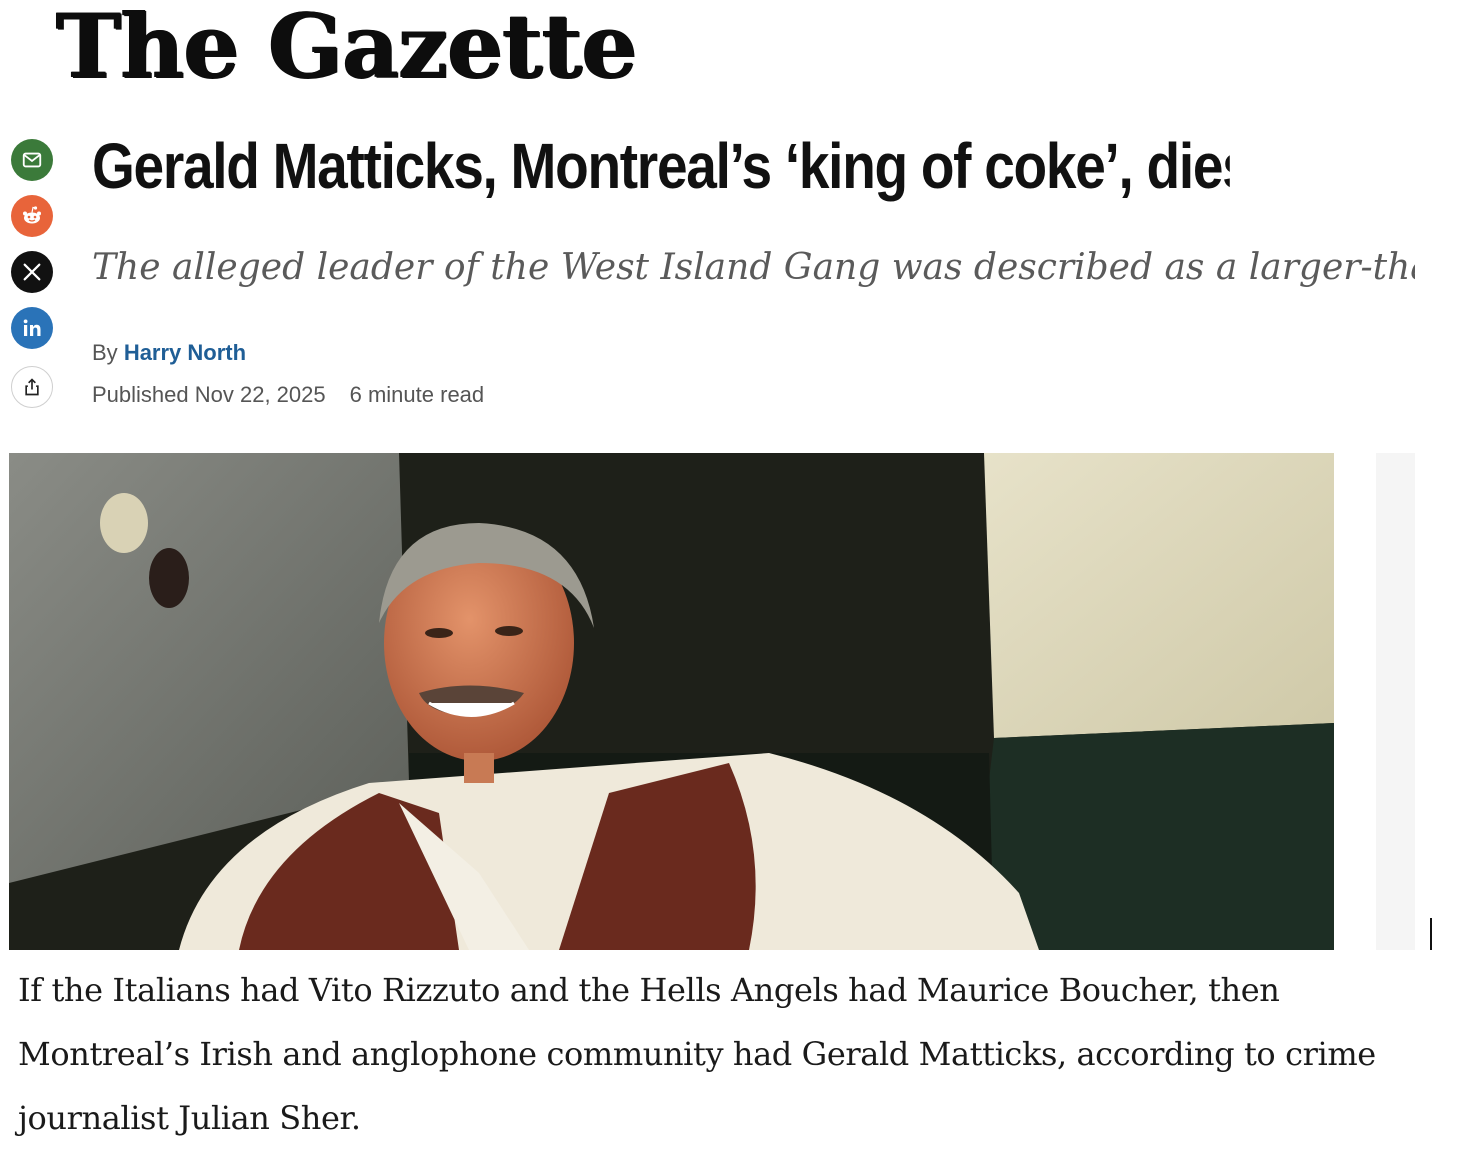 The height and width of the screenshot is (1158, 1458). What do you see at coordinates (105, 352) in the screenshot?
I see `byline-prefix: By` at bounding box center [105, 352].